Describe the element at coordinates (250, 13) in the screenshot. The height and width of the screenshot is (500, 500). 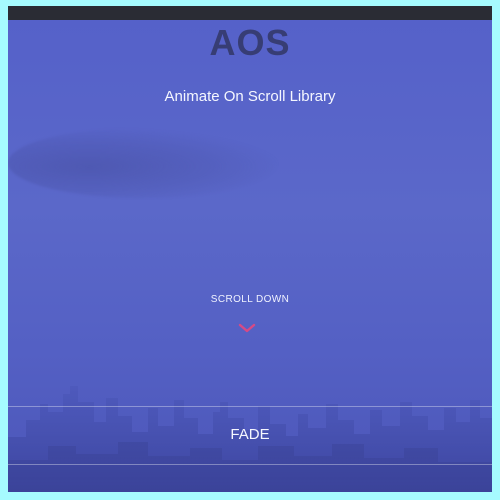
I see `top-bar` at that location.